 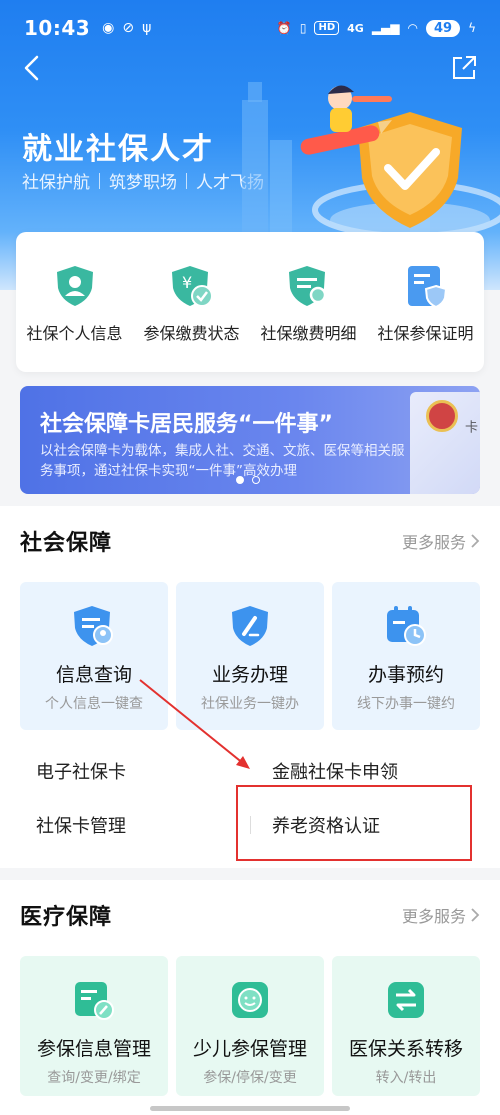 What do you see at coordinates (355, 28) in the screenshot?
I see `network-label: 4G` at bounding box center [355, 28].